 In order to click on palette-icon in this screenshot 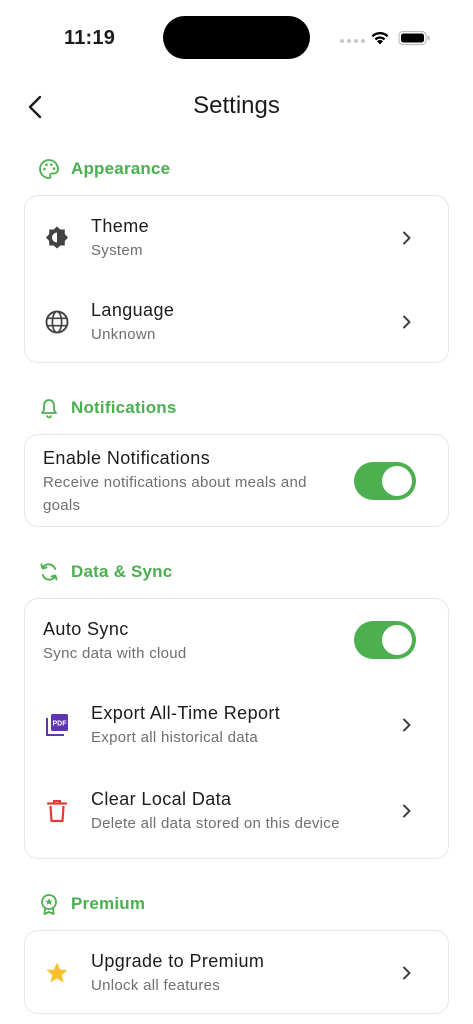, I will do `click(49, 169)`.